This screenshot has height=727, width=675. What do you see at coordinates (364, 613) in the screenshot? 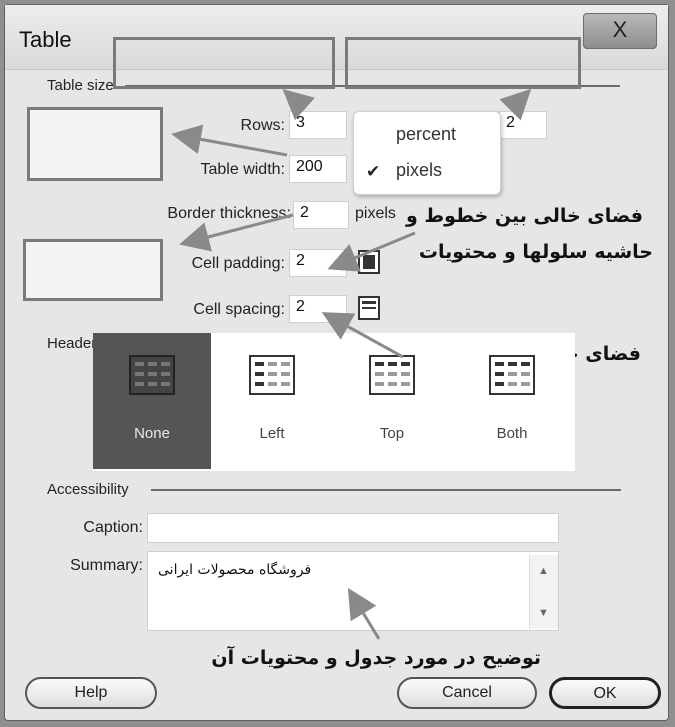
I see `arrow-summary` at bounding box center [364, 613].